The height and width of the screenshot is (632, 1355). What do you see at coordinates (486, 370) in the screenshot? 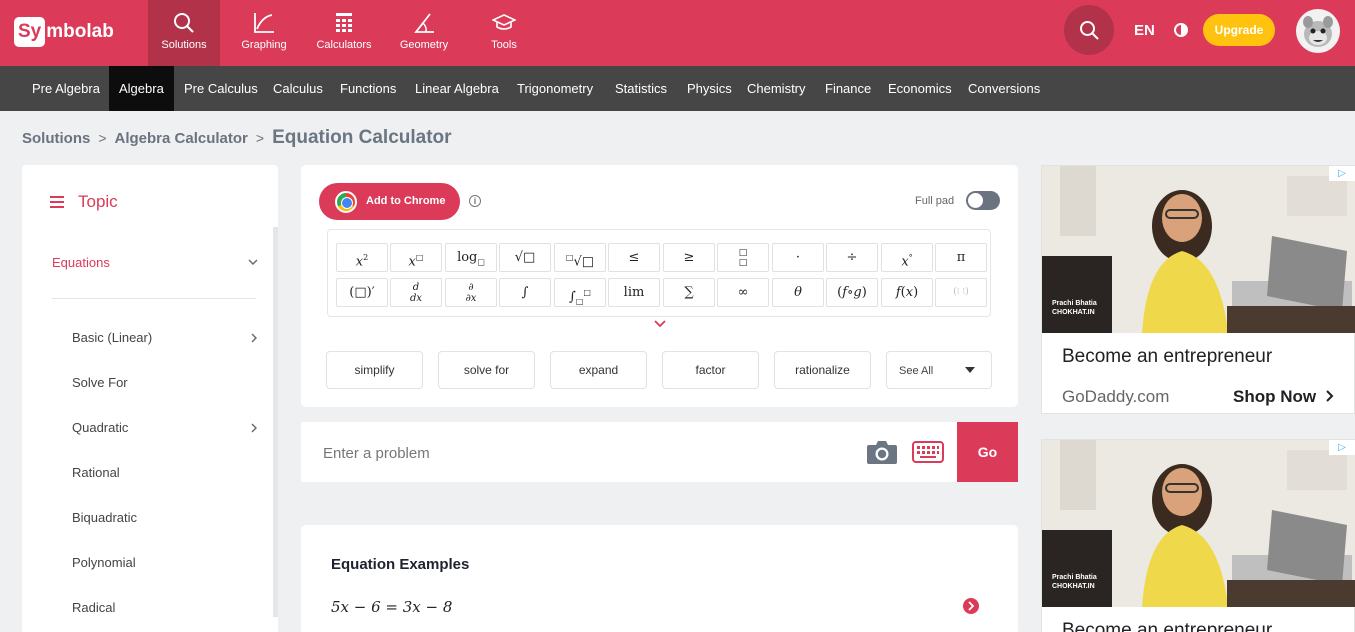
I see `solve-for-button: solve for` at bounding box center [486, 370].